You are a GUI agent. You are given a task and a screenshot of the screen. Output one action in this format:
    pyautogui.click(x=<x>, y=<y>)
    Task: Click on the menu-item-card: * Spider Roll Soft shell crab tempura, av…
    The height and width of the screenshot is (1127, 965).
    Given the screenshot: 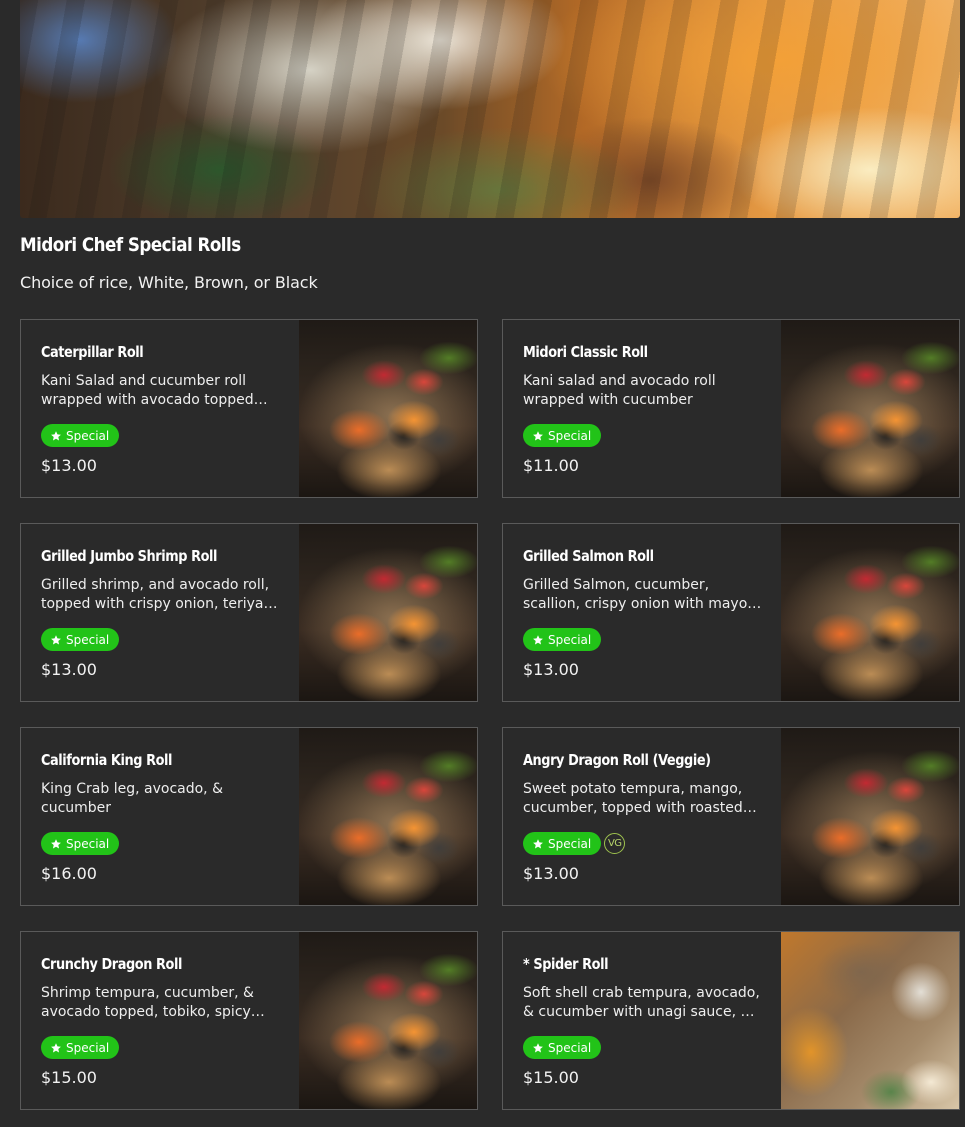 What is the action you would take?
    pyautogui.click(x=731, y=1020)
    